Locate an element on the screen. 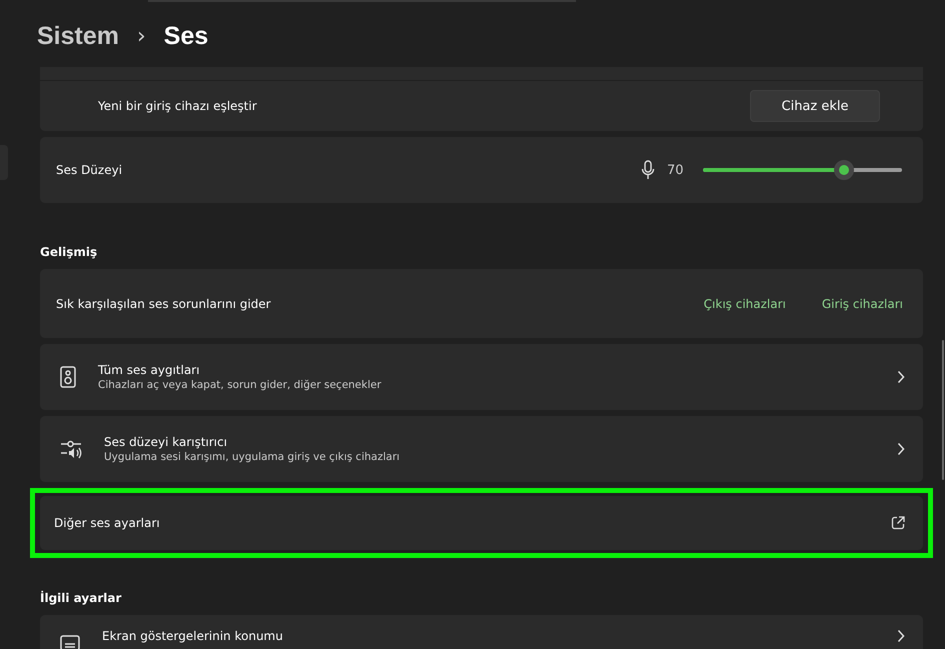 The height and width of the screenshot is (649, 945). microphone-icon is located at coordinates (648, 170).